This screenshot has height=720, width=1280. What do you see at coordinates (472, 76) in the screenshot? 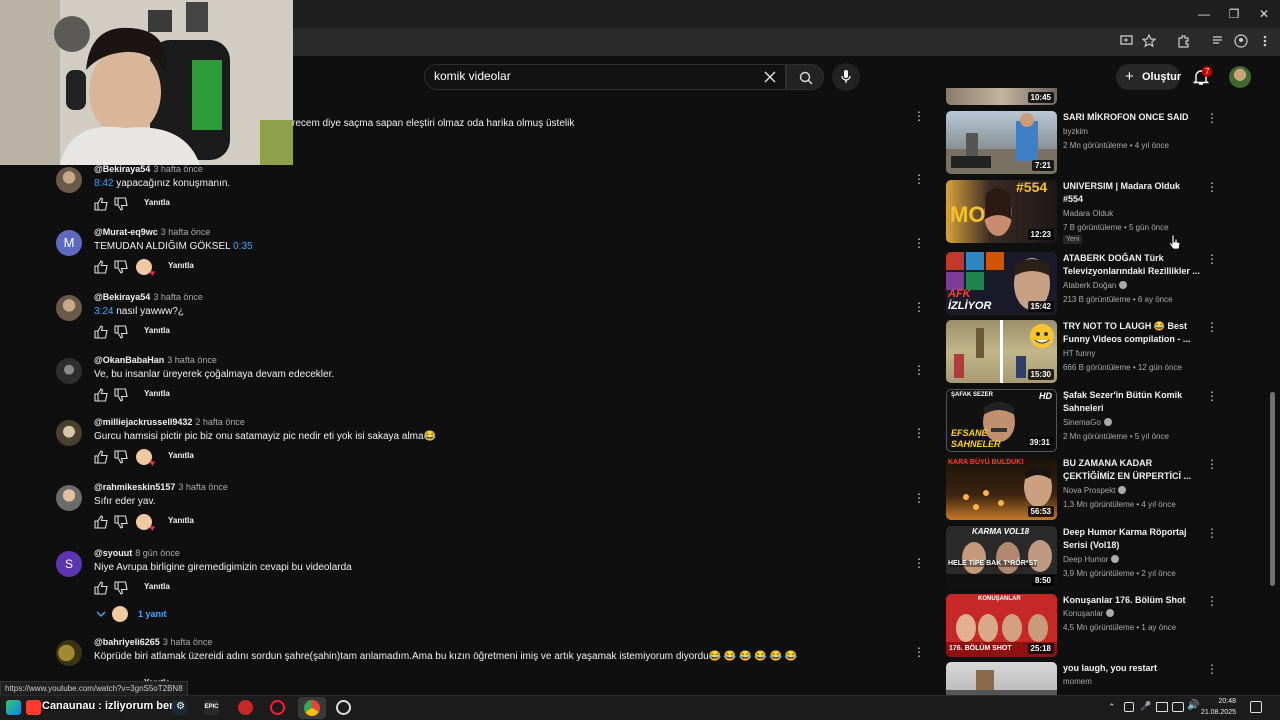
I see `search-query: komik videolar` at bounding box center [472, 76].